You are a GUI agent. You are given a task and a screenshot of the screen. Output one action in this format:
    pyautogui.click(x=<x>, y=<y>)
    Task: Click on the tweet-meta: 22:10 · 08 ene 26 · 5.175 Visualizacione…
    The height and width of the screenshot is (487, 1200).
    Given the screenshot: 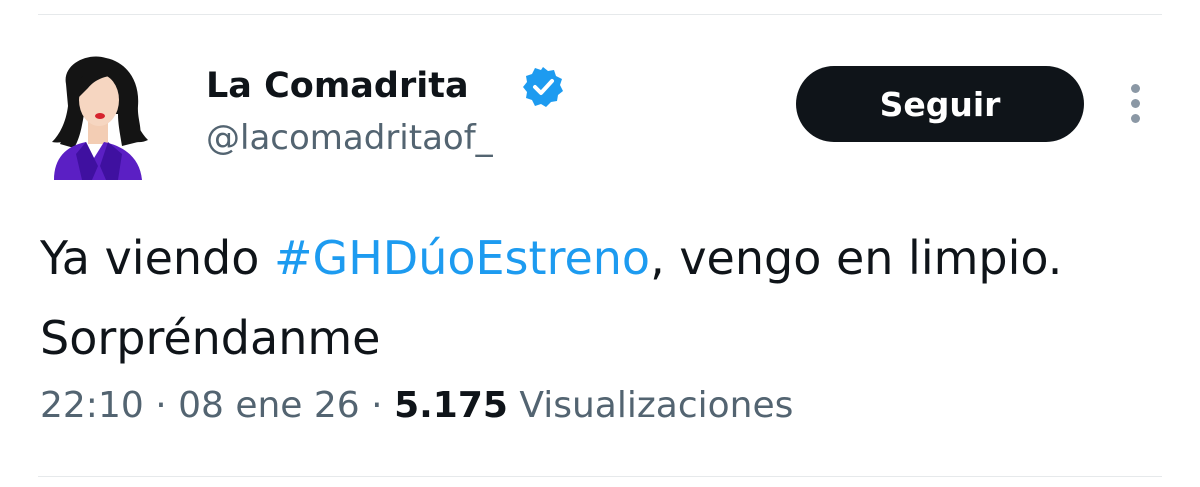 What is the action you would take?
    pyautogui.click(x=416, y=405)
    